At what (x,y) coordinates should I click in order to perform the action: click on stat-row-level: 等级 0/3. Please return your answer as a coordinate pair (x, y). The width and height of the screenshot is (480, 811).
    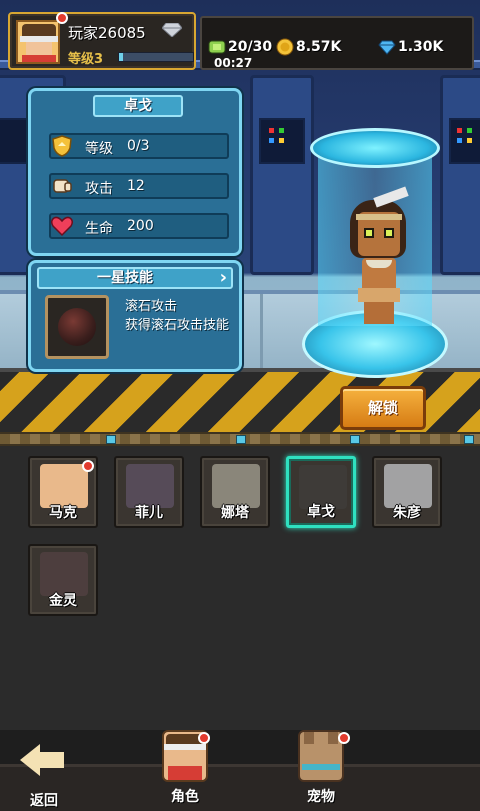
    Looking at the image, I should click on (139, 146).